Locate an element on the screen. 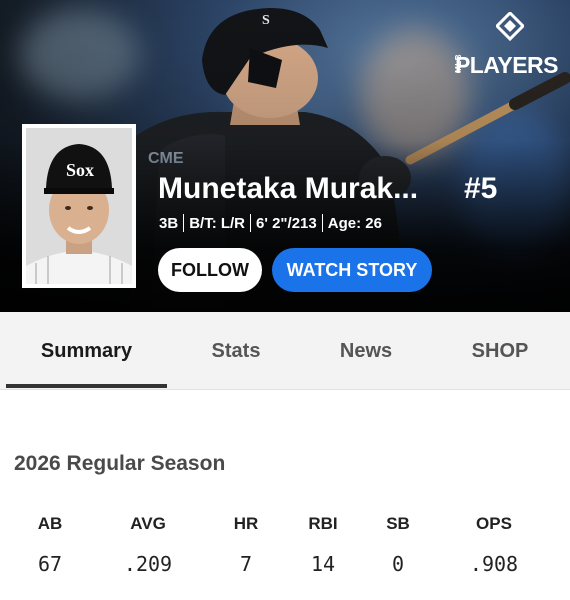  follow-button: FOLLOW is located at coordinates (210, 270).